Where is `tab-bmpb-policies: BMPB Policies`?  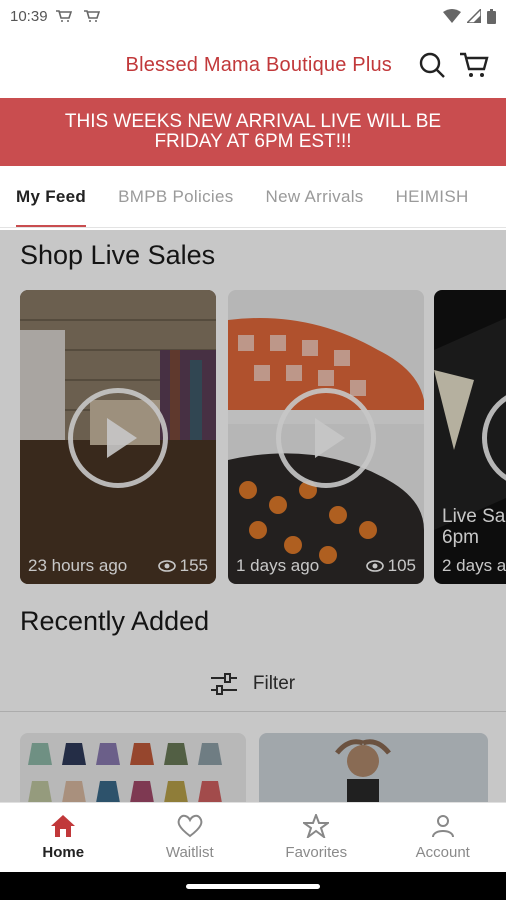
tab-bmpb-policies: BMPB Policies is located at coordinates (175, 196).